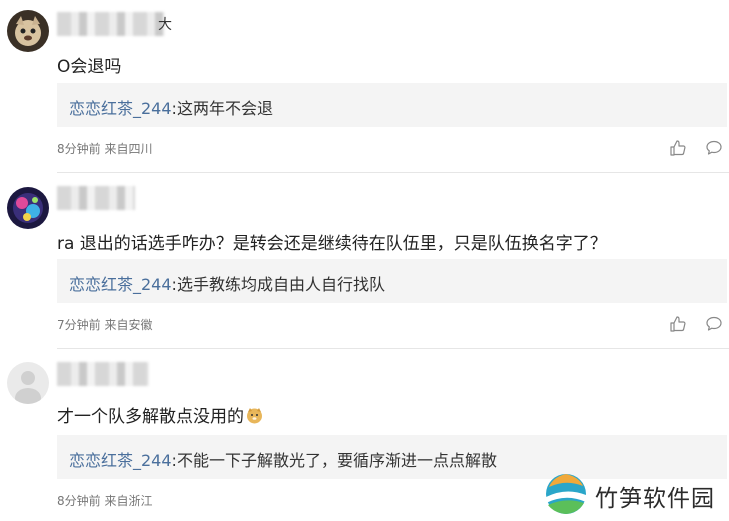 The width and height of the screenshot is (729, 521). What do you see at coordinates (254, 415) in the screenshot?
I see `doge-emoji-icon` at bounding box center [254, 415].